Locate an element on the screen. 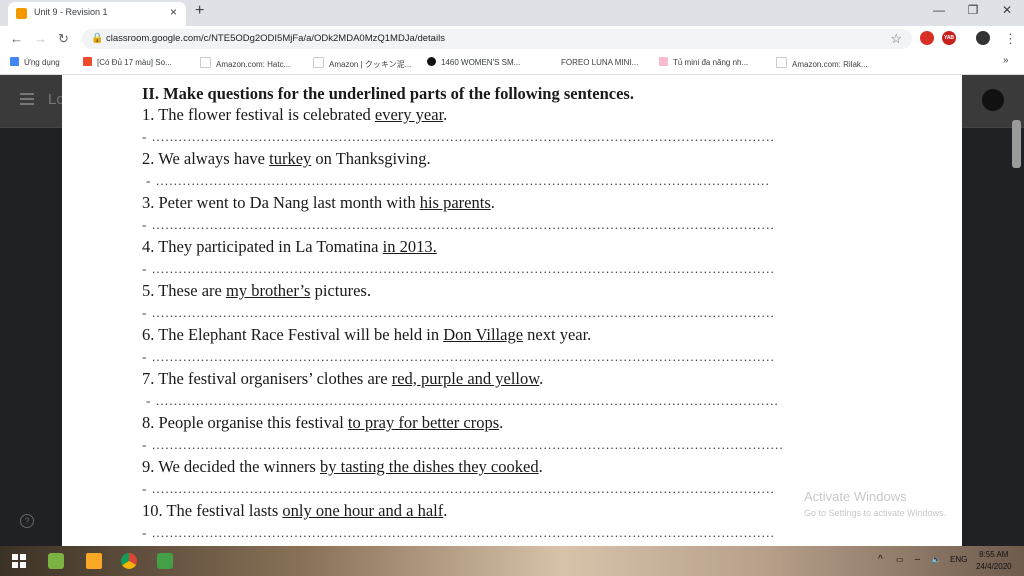  scrollbar-thumb is located at coordinates (1016, 144).